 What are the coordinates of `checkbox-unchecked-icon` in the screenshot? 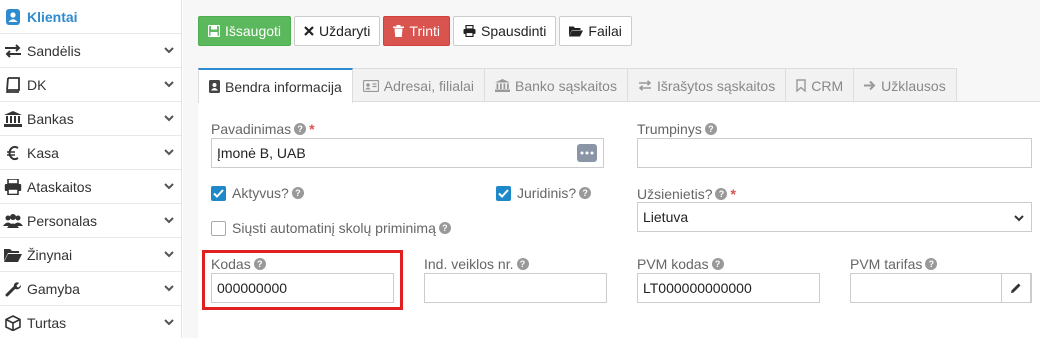 It's located at (218, 228).